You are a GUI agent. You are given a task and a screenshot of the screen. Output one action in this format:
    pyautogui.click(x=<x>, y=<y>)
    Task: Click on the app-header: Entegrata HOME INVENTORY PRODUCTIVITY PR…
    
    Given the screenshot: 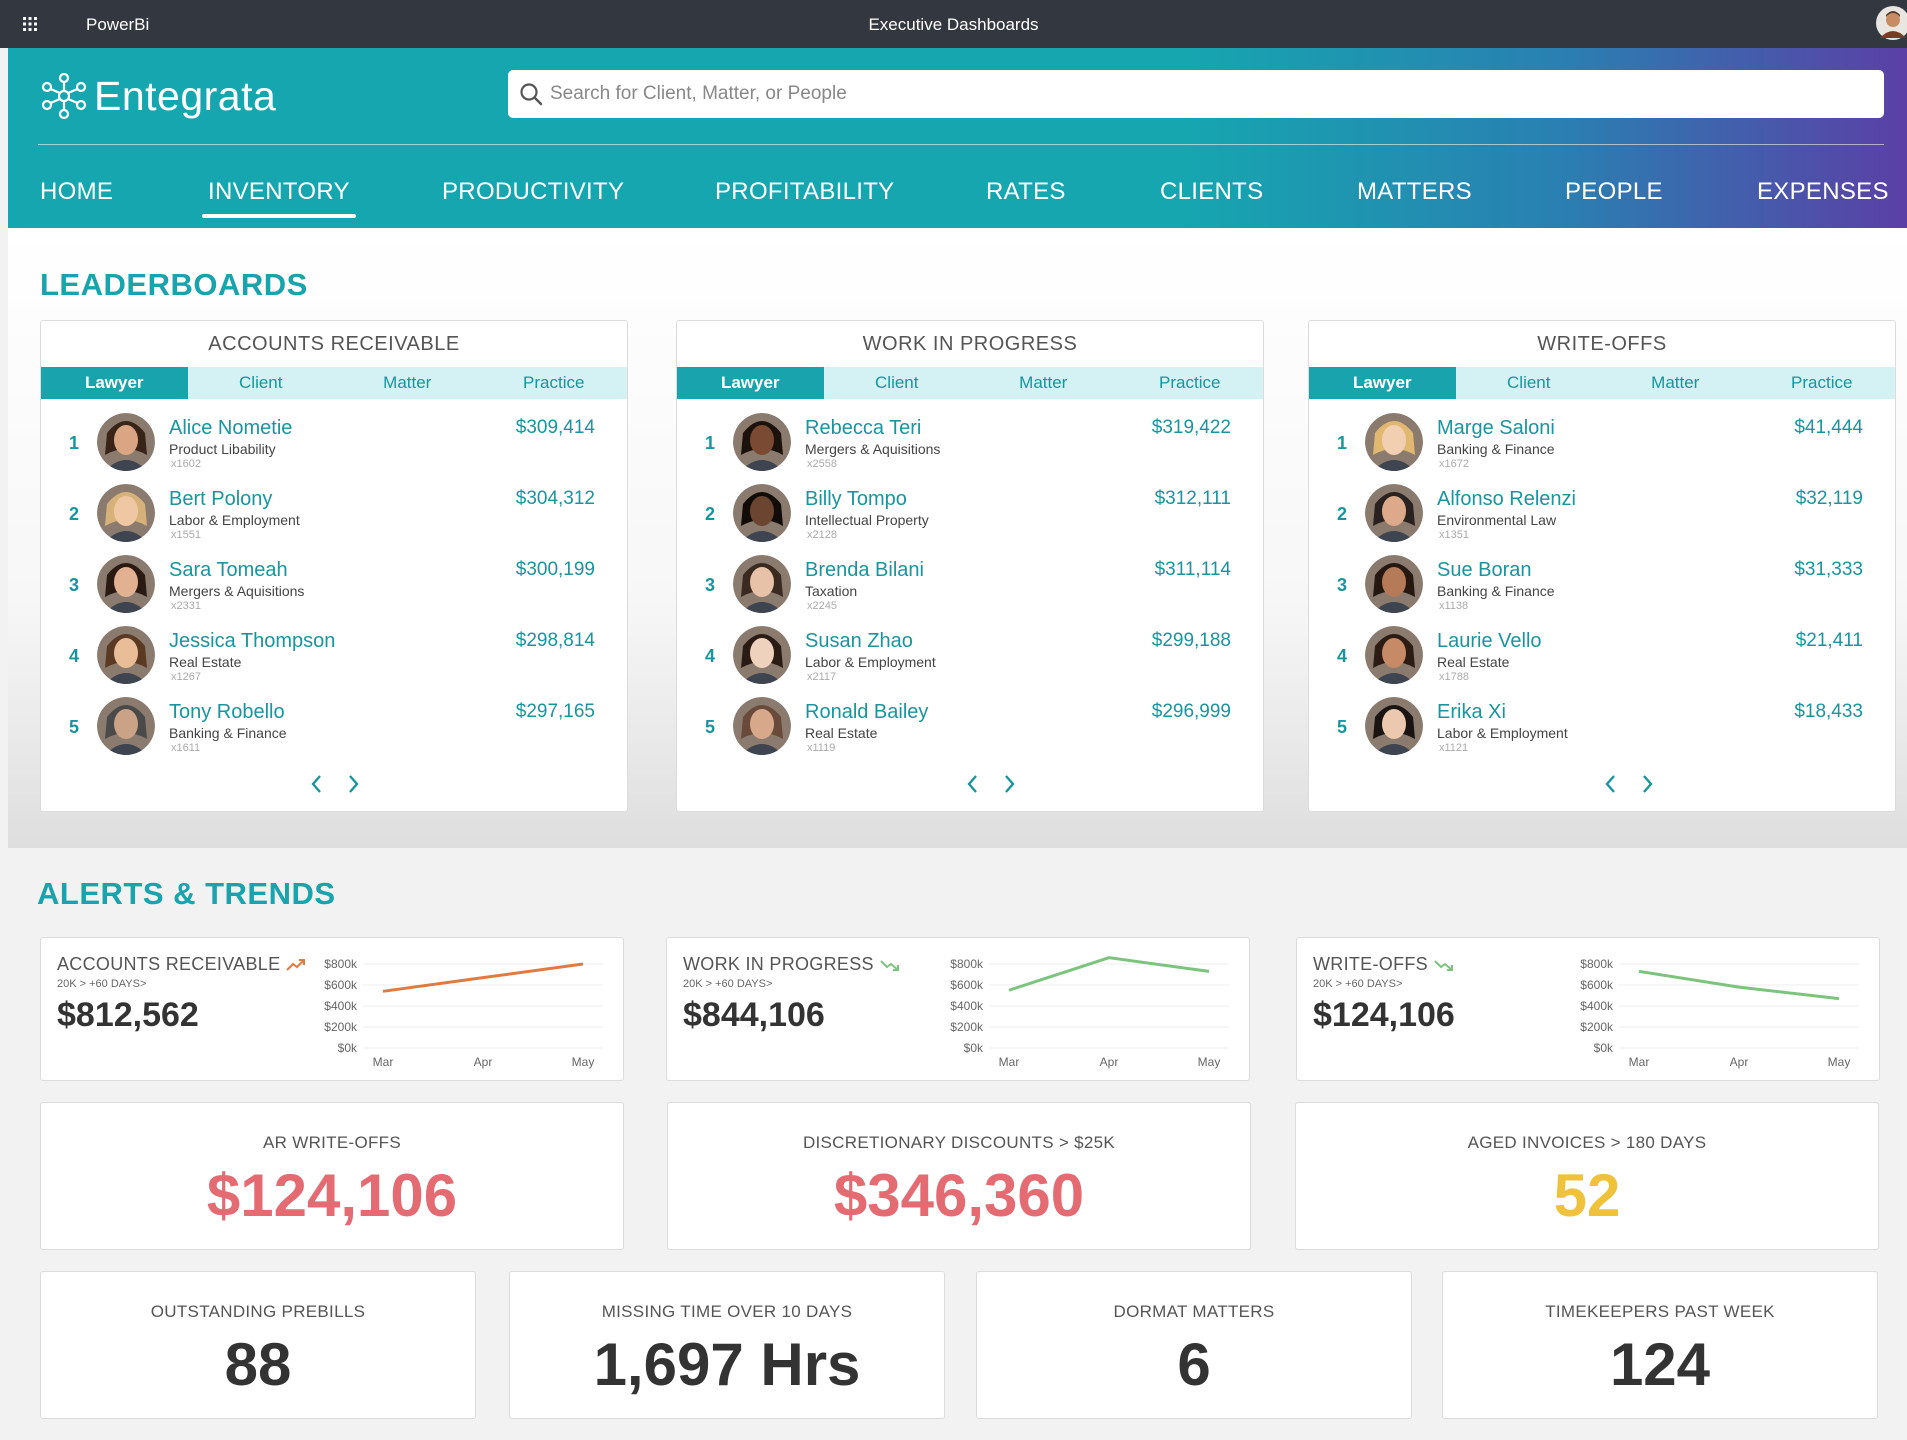 What is the action you would take?
    pyautogui.click(x=957, y=138)
    